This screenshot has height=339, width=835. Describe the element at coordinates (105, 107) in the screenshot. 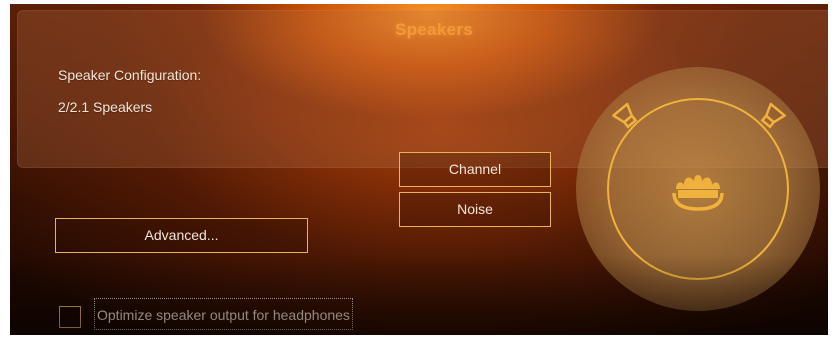

I see `speaker-configuration-value: 2/2.1 Speakers` at that location.